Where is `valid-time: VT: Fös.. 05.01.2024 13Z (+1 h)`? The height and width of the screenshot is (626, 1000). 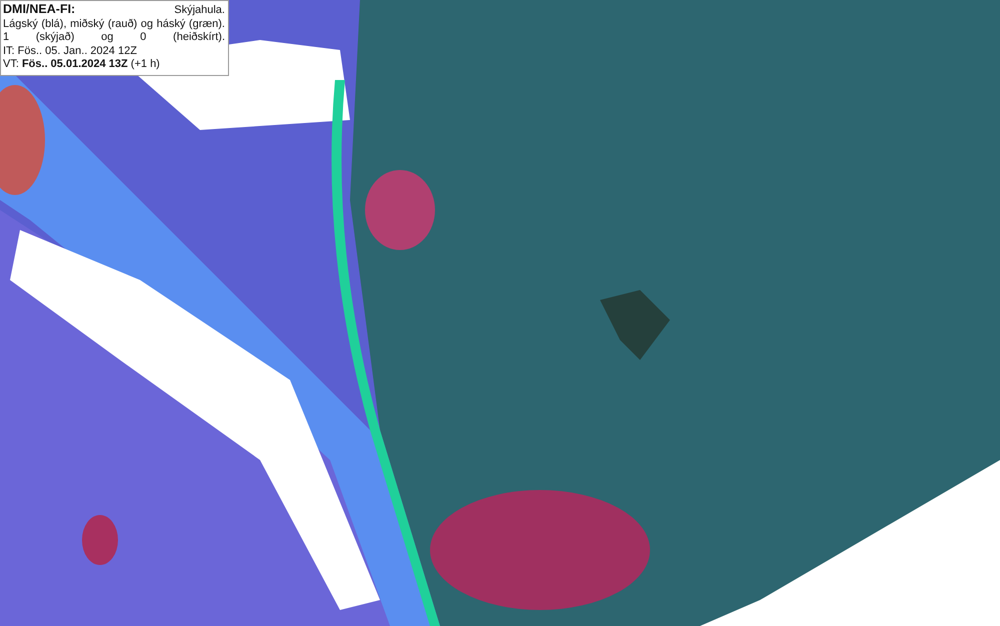 valid-time: VT: Fös.. 05.01.2024 13Z (+1 h) is located at coordinates (82, 65).